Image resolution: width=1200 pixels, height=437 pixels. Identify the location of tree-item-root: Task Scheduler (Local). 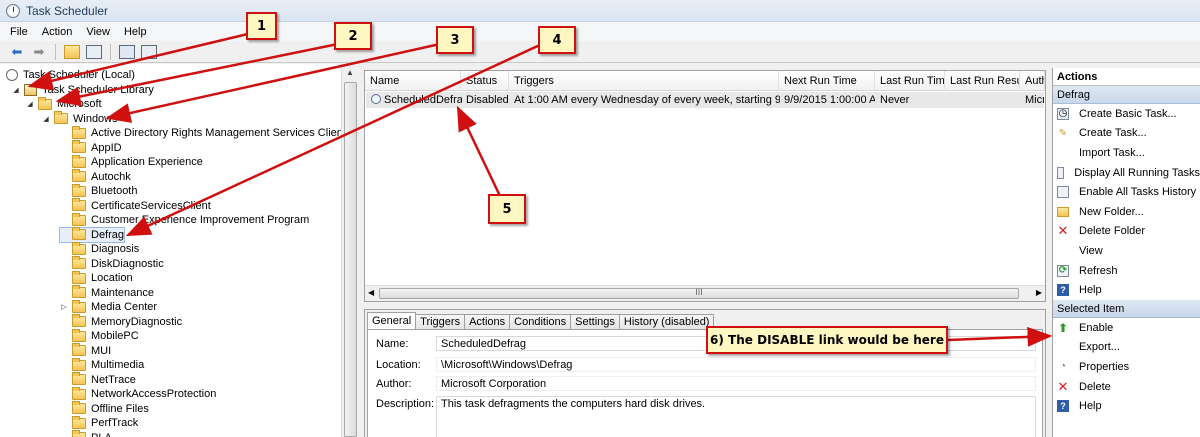
(70, 75).